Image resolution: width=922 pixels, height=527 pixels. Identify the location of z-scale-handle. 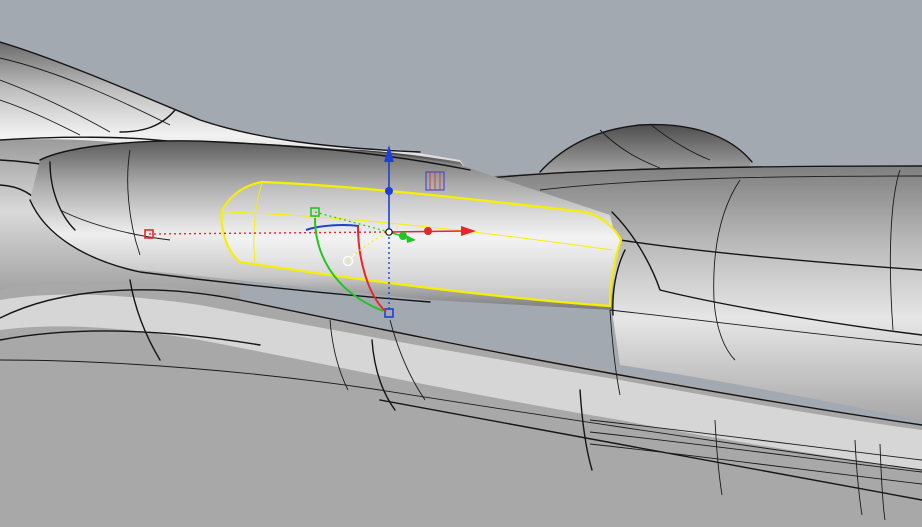
(389, 191).